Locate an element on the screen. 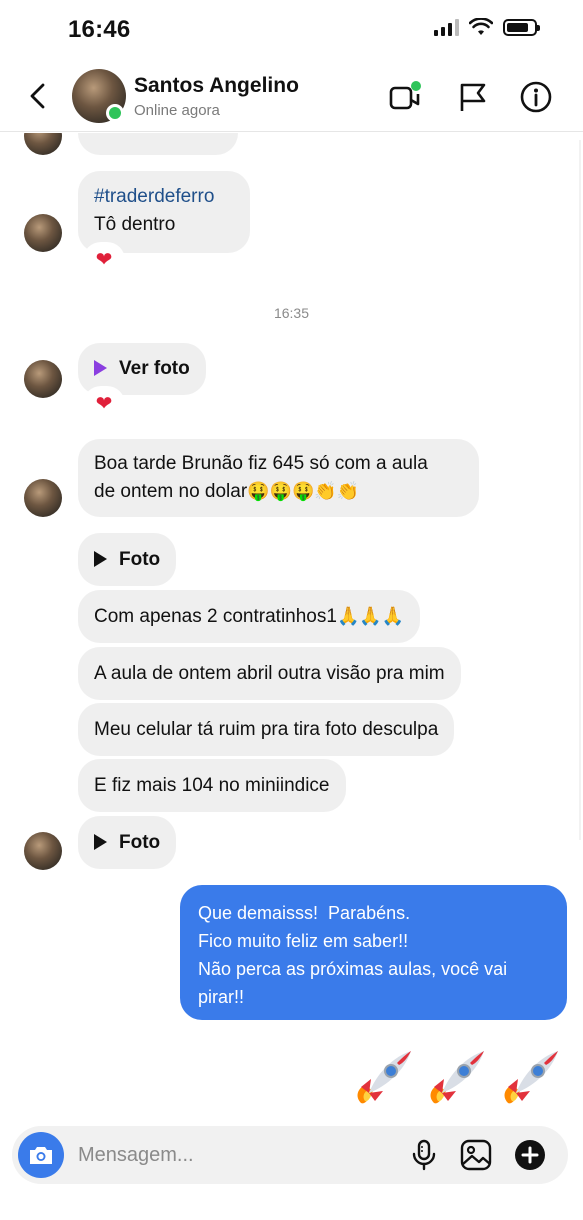 Image resolution: width=583 pixels, height=1220 pixels. video-call-icon is located at coordinates (405, 97).